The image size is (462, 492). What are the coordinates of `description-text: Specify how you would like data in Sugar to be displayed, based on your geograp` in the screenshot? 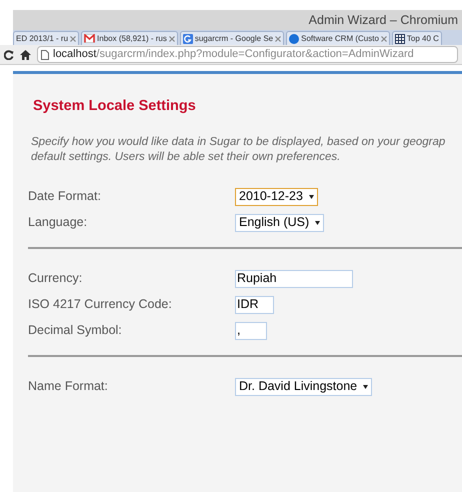 It's located at (238, 142).